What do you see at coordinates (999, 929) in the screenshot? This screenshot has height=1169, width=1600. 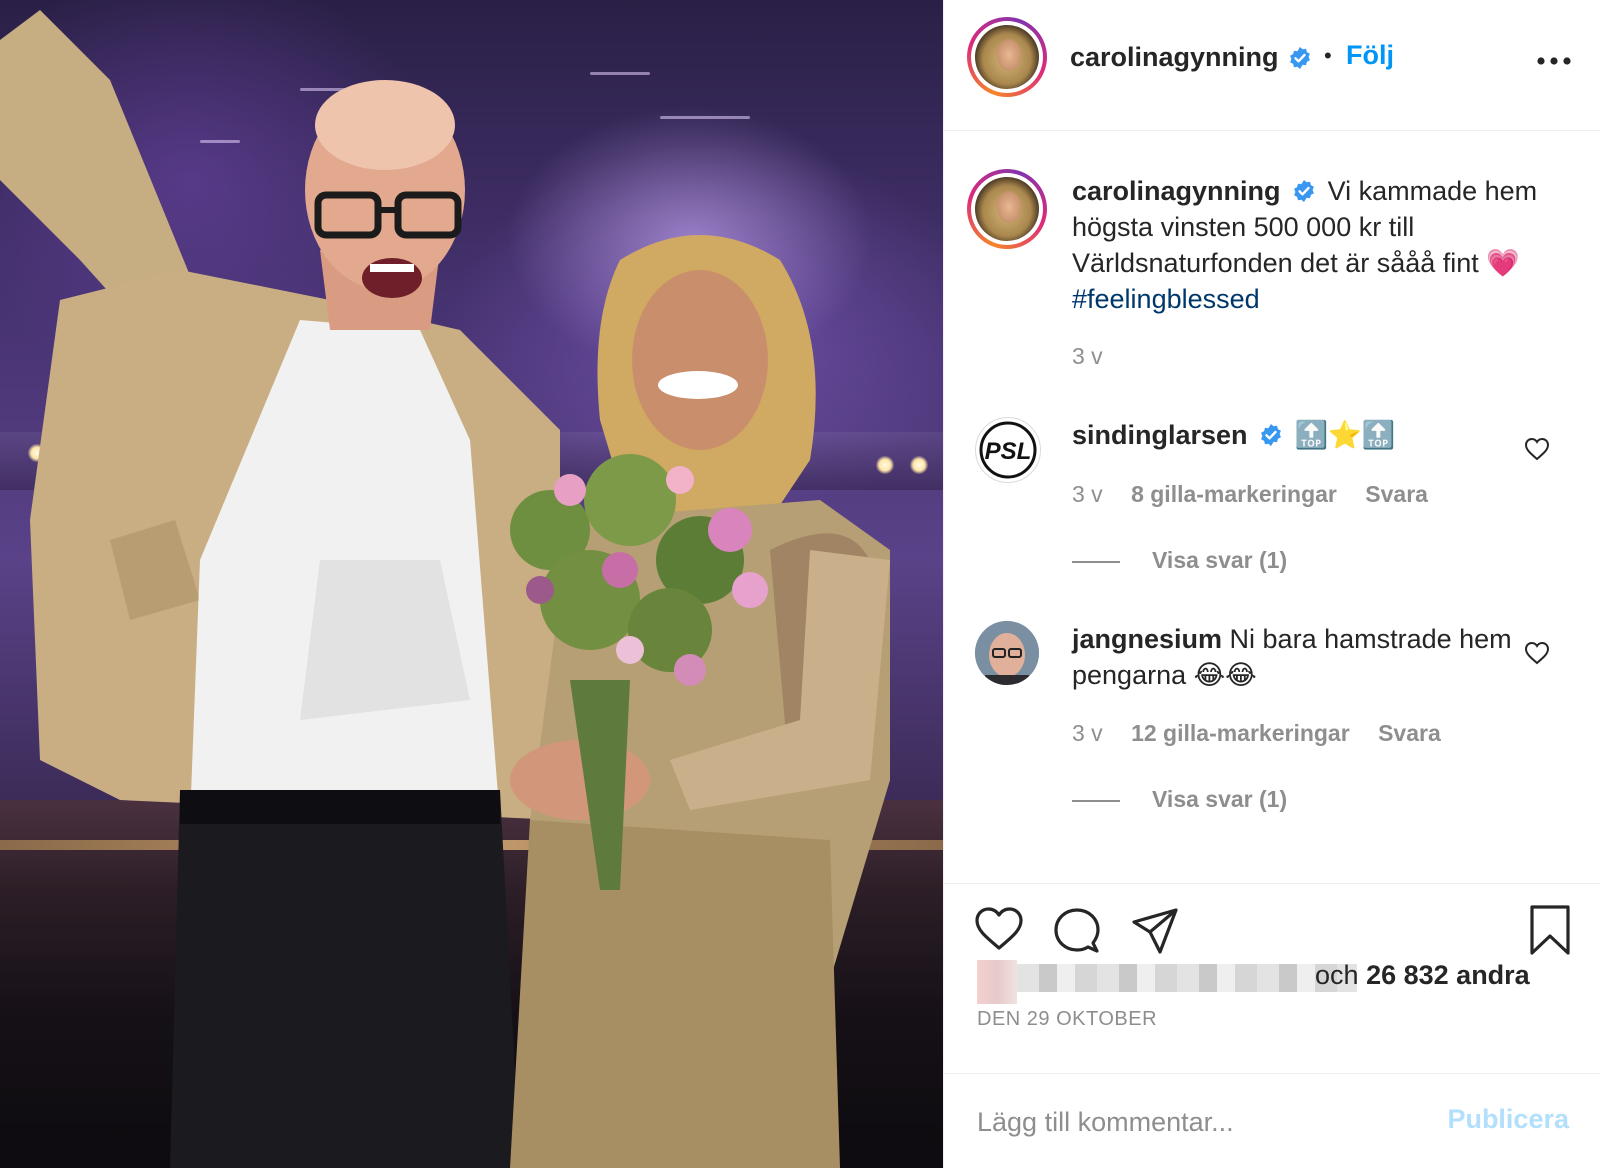 I see `heart-icon` at bounding box center [999, 929].